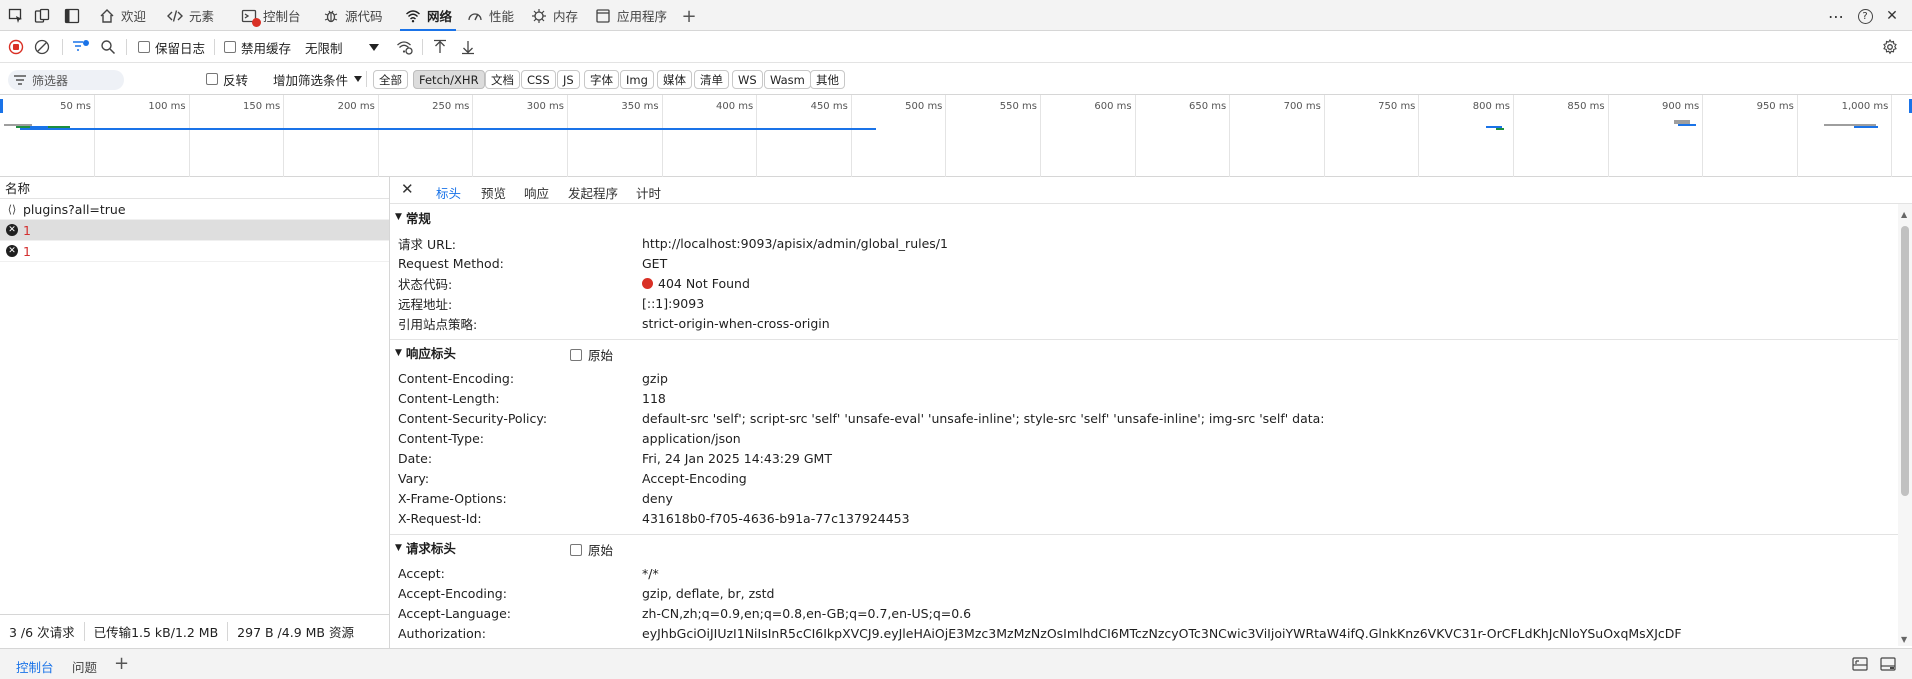 The width and height of the screenshot is (1912, 679). I want to click on name-column-header: 名称, so click(194, 188).